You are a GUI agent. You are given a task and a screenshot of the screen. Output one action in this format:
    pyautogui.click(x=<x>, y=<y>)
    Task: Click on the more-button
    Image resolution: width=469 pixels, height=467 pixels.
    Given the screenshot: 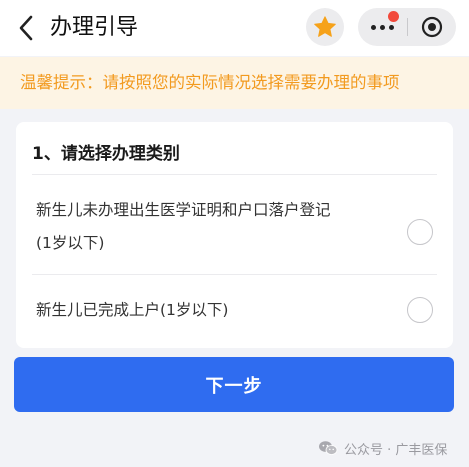 What is the action you would take?
    pyautogui.click(x=382, y=27)
    